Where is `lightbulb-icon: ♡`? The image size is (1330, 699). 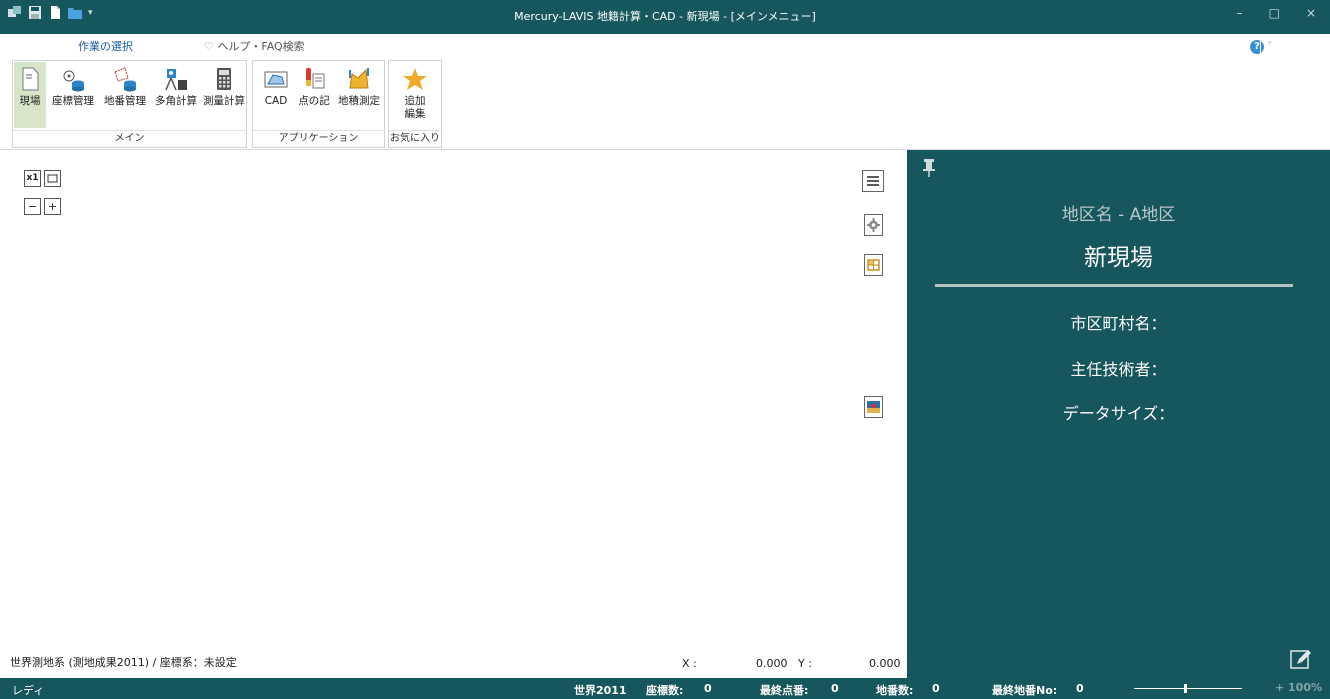
lightbulb-icon: ♡ is located at coordinates (209, 46).